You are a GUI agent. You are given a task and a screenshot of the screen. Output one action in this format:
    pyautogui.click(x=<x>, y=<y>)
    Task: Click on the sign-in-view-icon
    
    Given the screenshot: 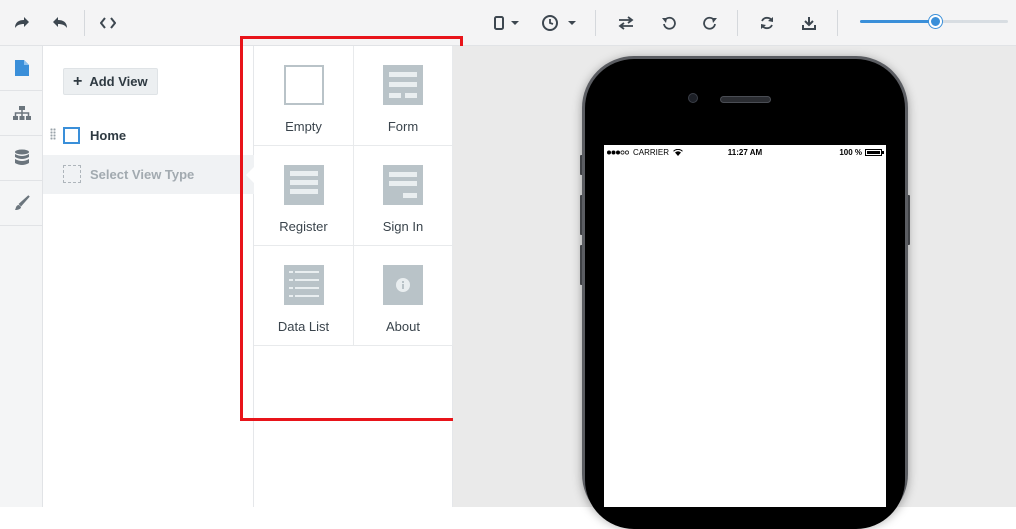 What is the action you would take?
    pyautogui.click(x=403, y=185)
    